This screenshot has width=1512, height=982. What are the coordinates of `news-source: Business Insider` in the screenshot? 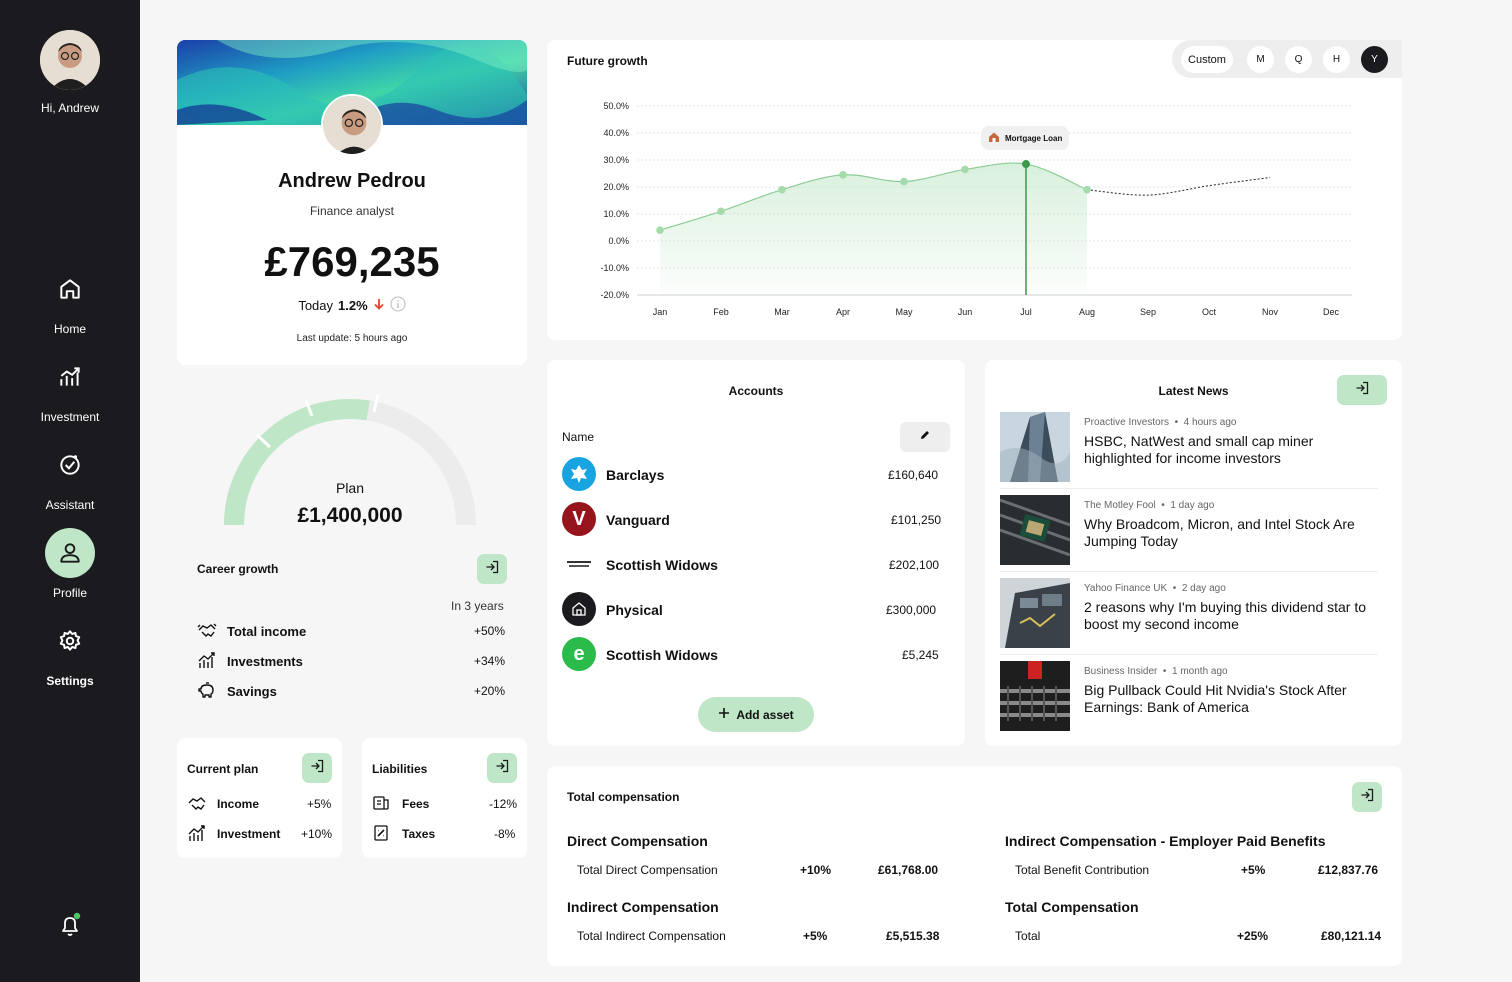 It's located at (1121, 671).